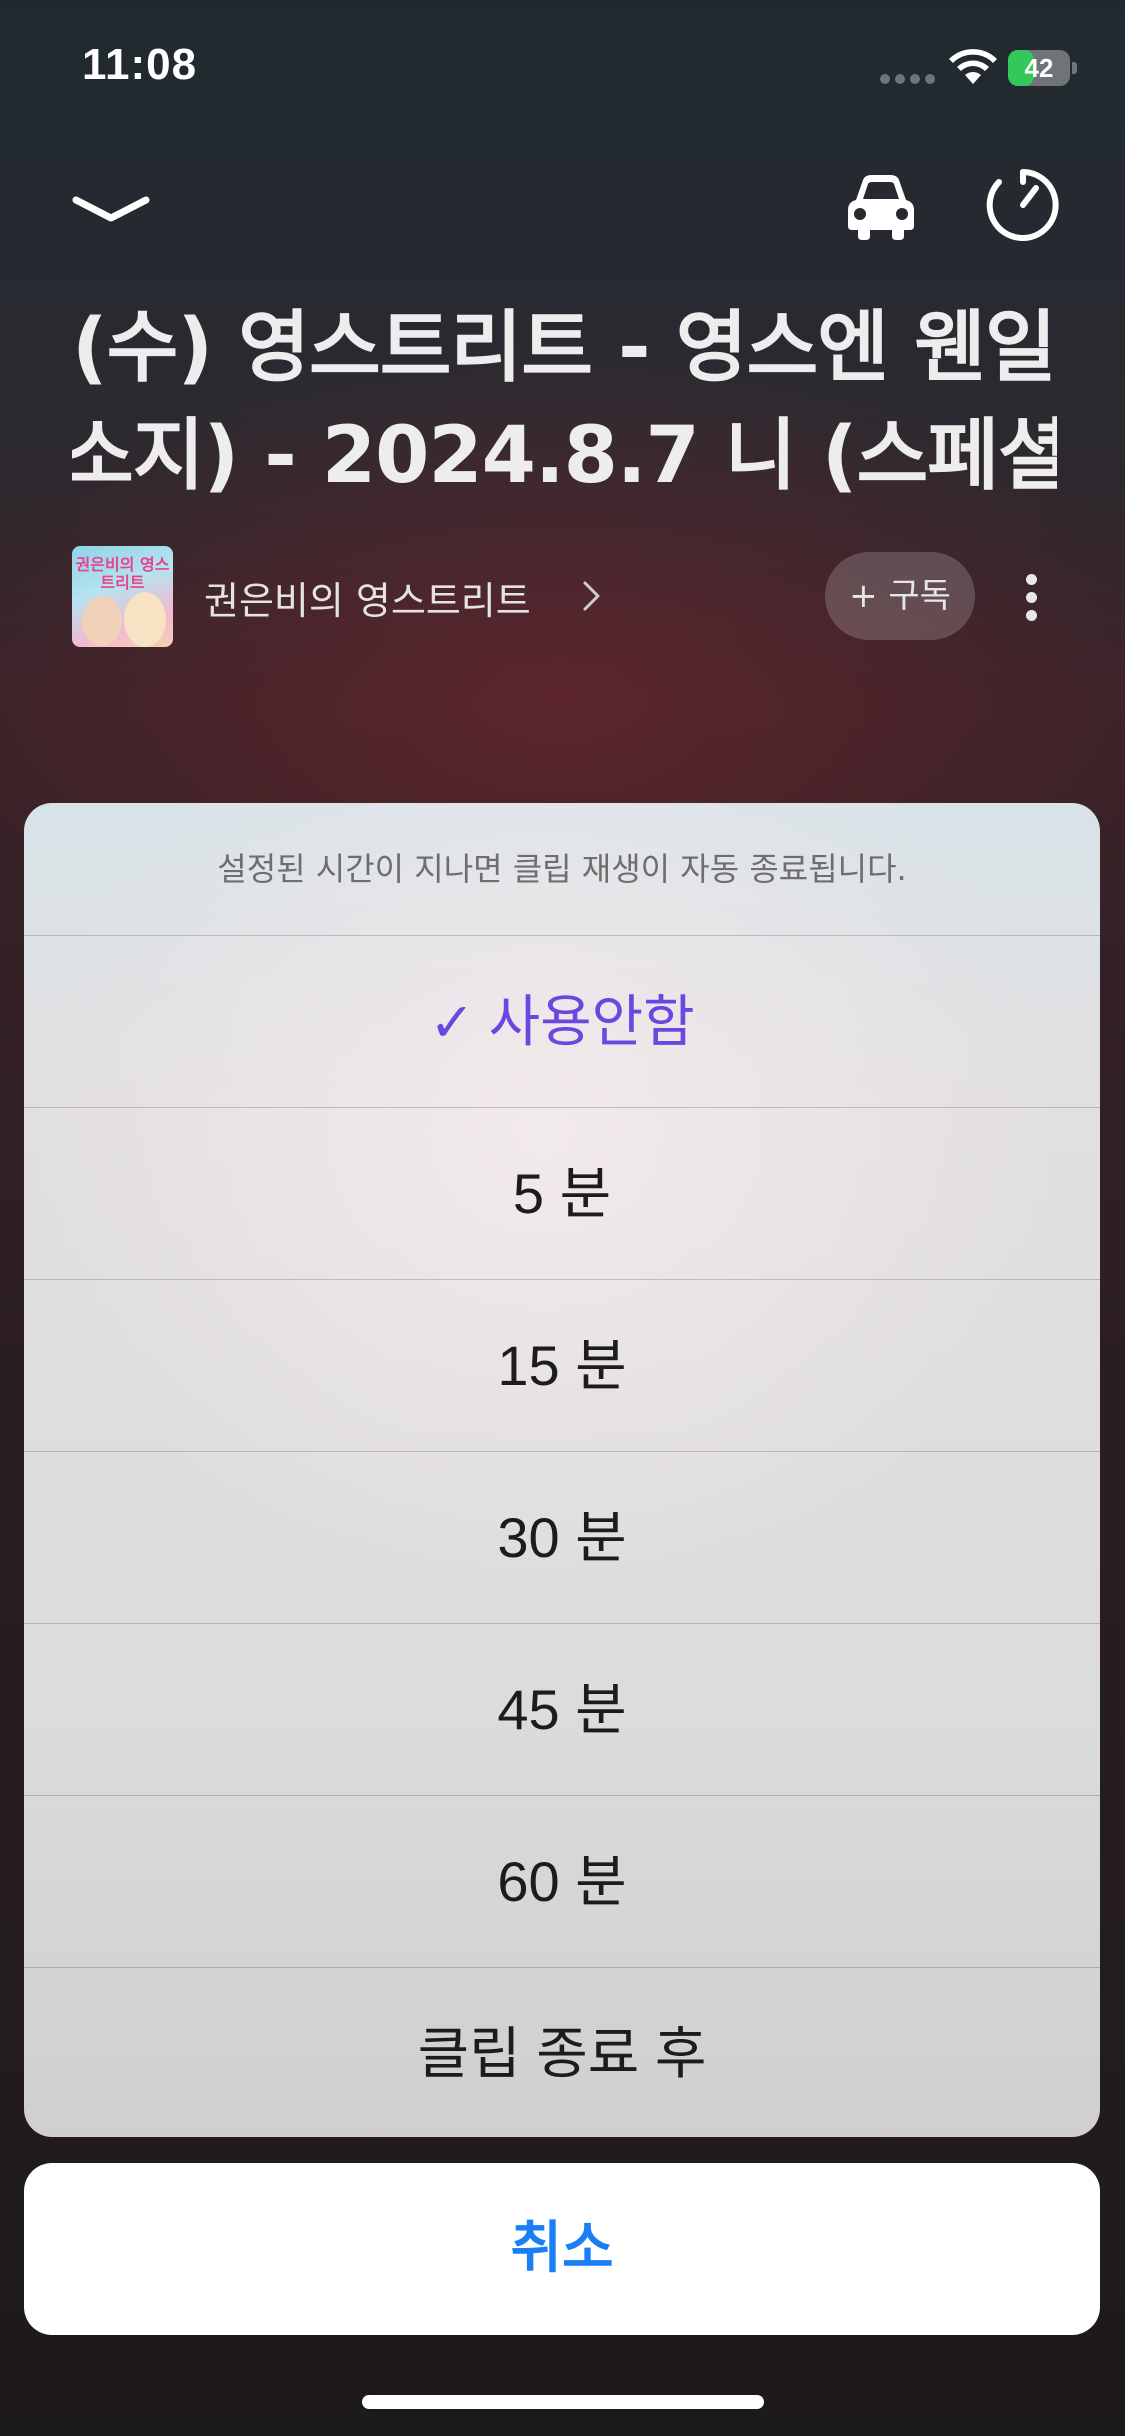  Describe the element at coordinates (102, 621) in the screenshot. I see `thumbnail-figure-left` at that location.